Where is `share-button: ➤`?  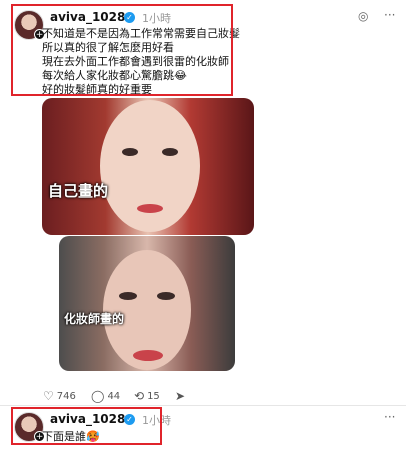
share-button: ➤ is located at coordinates (180, 396).